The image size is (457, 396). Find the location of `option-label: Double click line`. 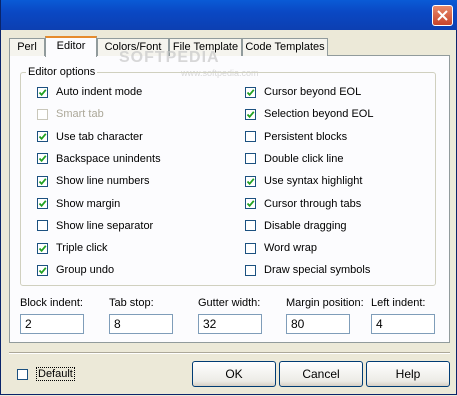

option-label: Double click line is located at coordinates (304, 158).